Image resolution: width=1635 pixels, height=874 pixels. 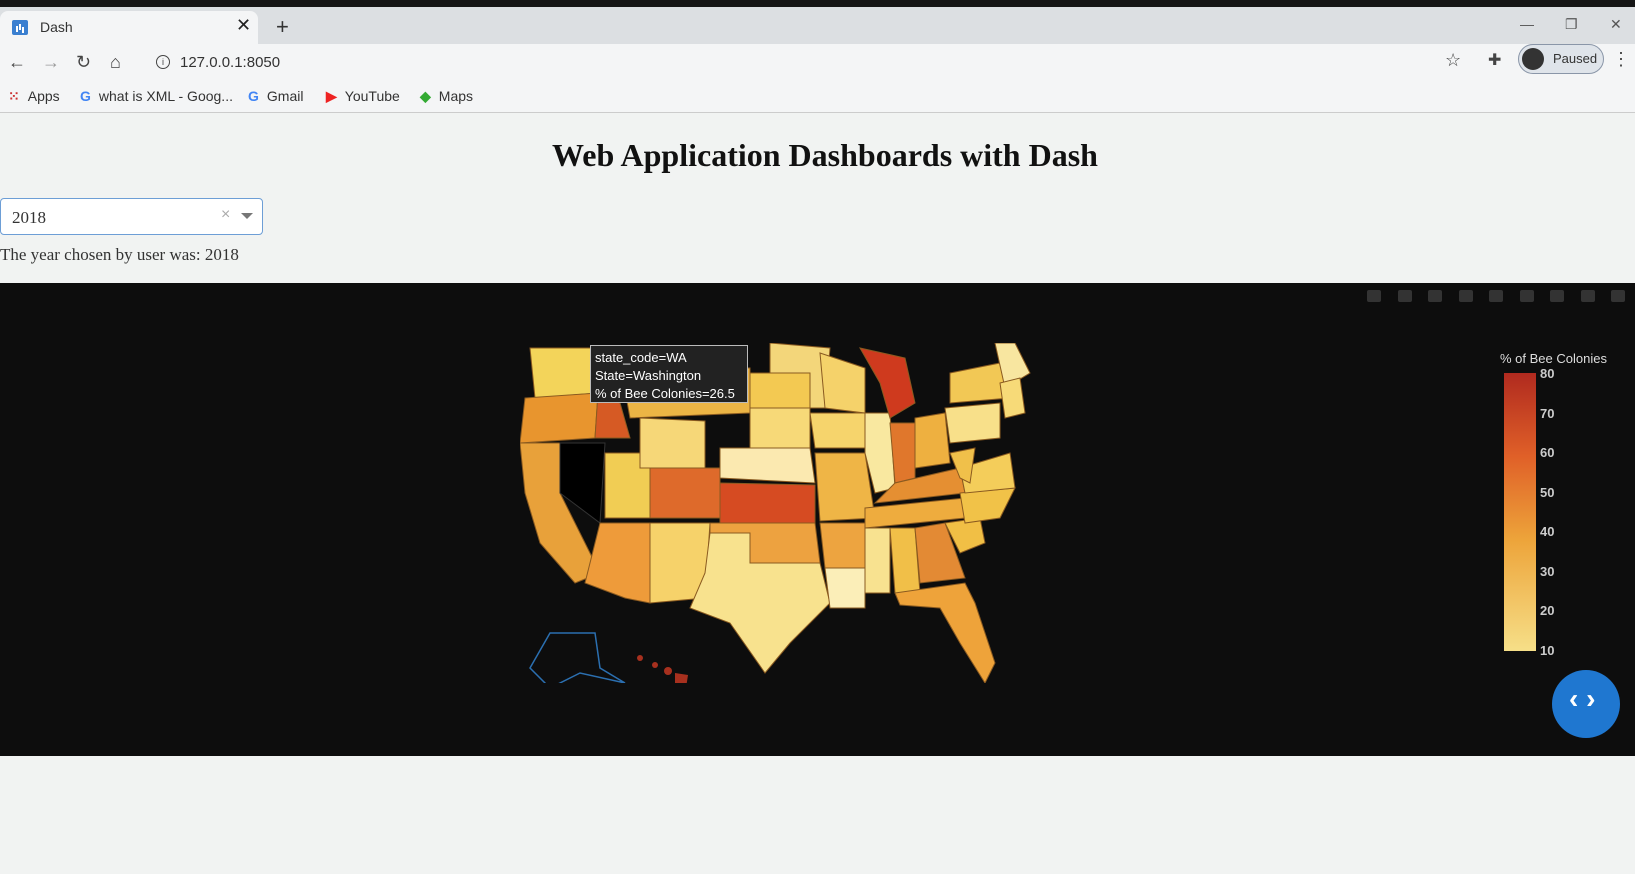 What do you see at coordinates (425, 96) in the screenshot?
I see `maps-icon: ◆` at bounding box center [425, 96].